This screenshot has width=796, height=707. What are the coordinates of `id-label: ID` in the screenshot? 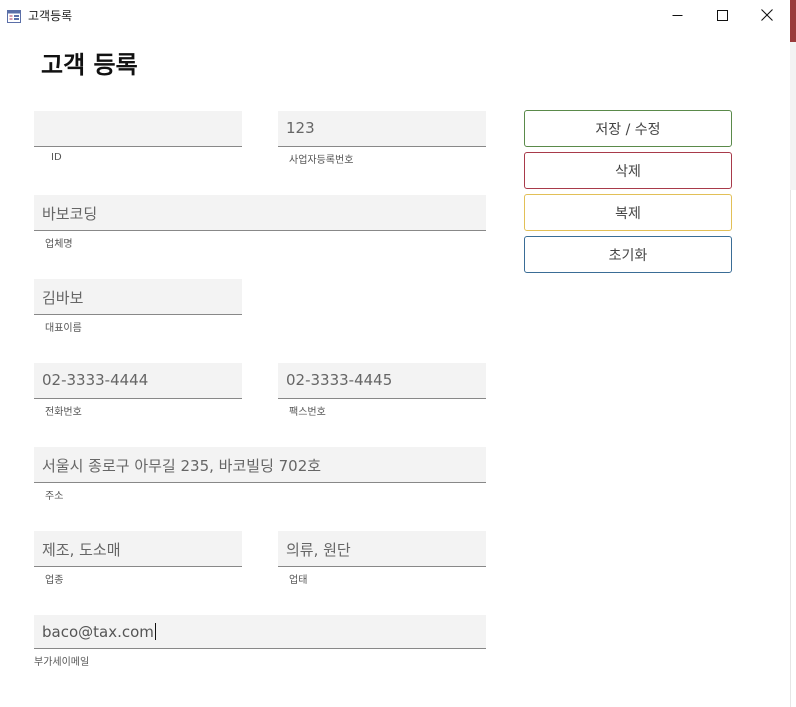 It's located at (56, 157).